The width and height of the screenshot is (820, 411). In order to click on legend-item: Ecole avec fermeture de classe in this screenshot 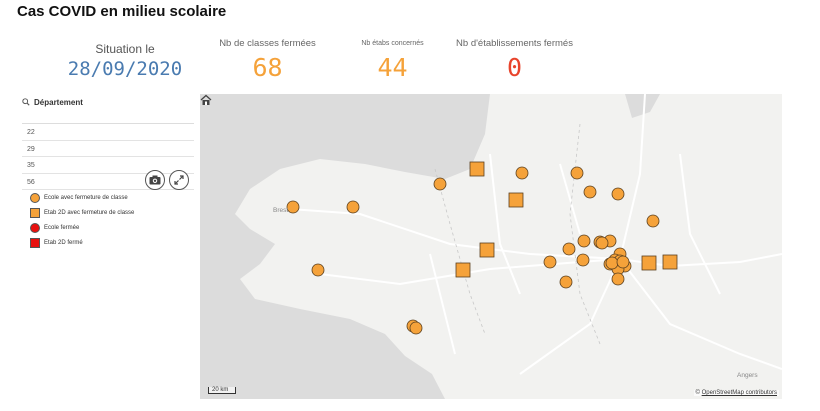, I will do `click(82, 197)`.